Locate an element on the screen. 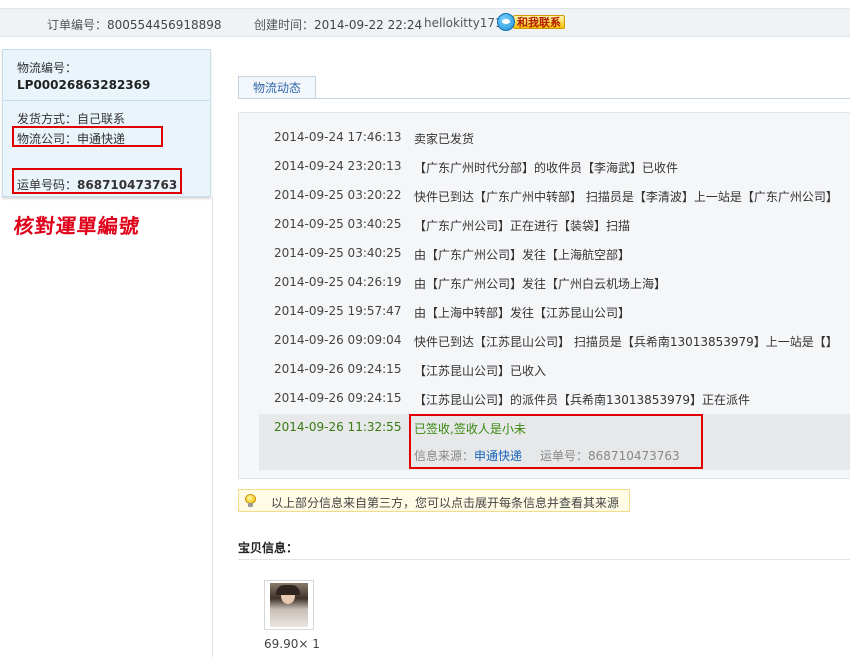  item-thumbnail is located at coordinates (289, 605).